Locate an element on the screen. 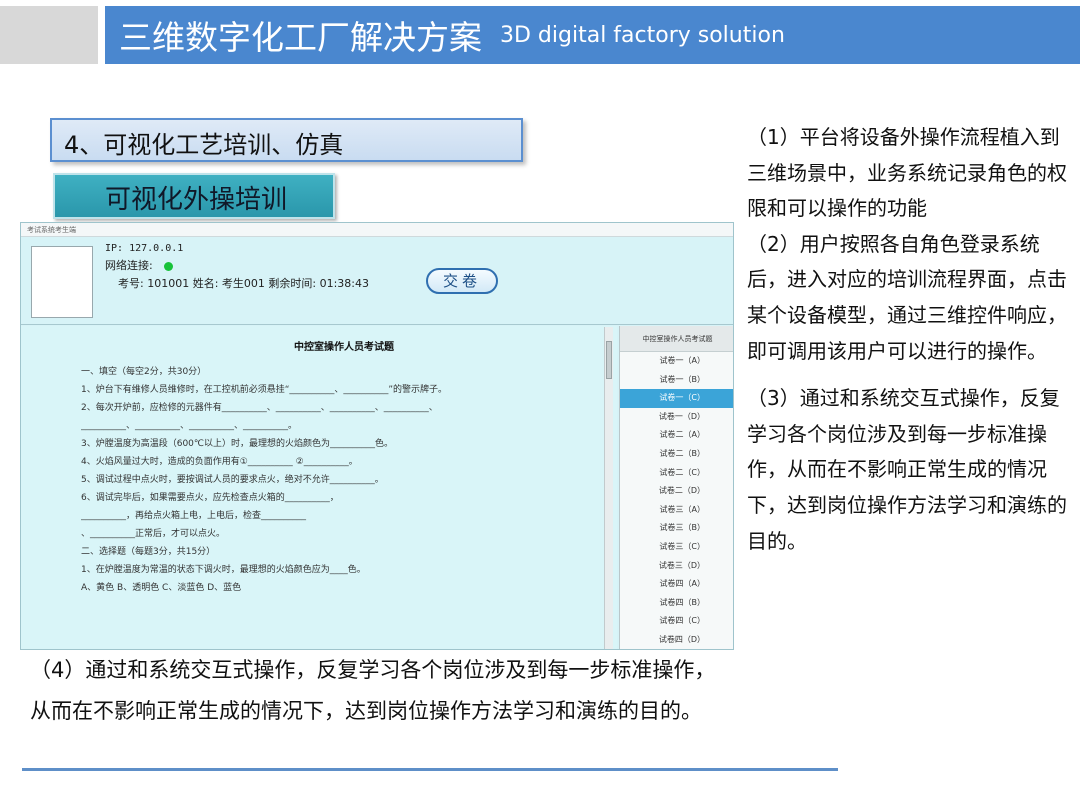  question-line: __________，再给点火箱上电，上电后，检查__________ is located at coordinates (194, 516).